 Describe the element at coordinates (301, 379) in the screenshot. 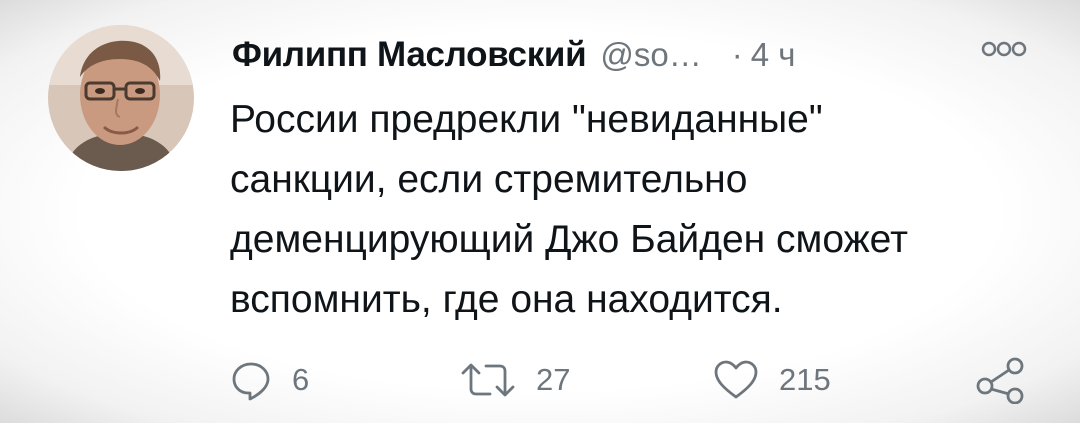

I see `reply-count: 6` at that location.